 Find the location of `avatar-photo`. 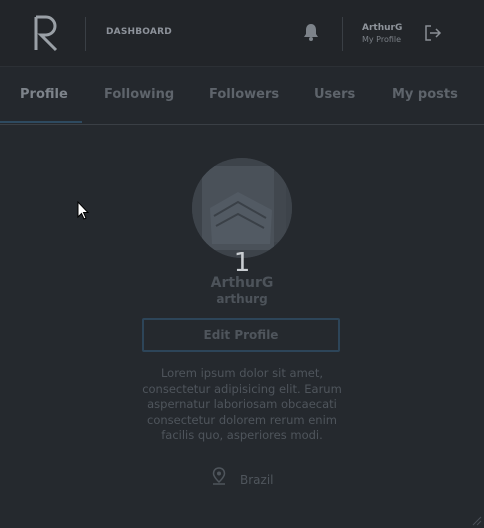

avatar-photo is located at coordinates (242, 208).